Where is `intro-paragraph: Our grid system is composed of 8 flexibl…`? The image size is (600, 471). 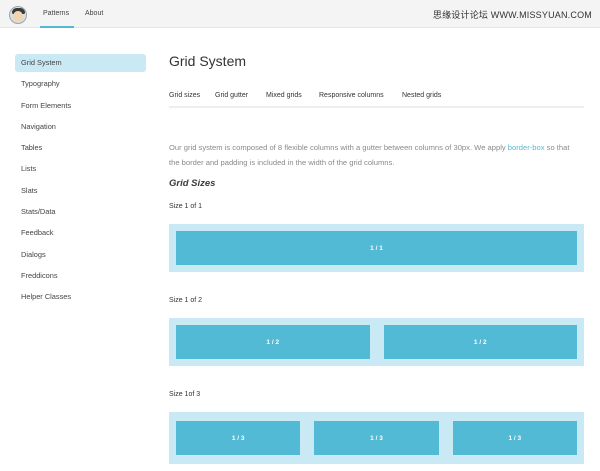
intro-paragraph: Our grid system is composed of 8 flexibl… is located at coordinates (374, 155).